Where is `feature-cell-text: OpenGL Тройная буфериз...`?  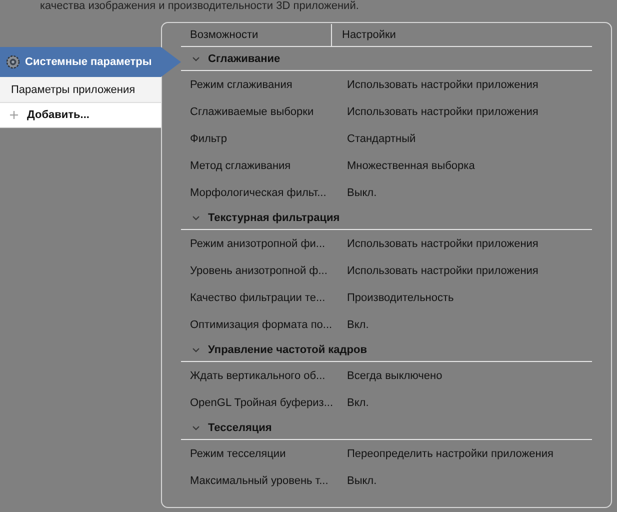
feature-cell-text: OpenGL Тройная буфериз... is located at coordinates (261, 402).